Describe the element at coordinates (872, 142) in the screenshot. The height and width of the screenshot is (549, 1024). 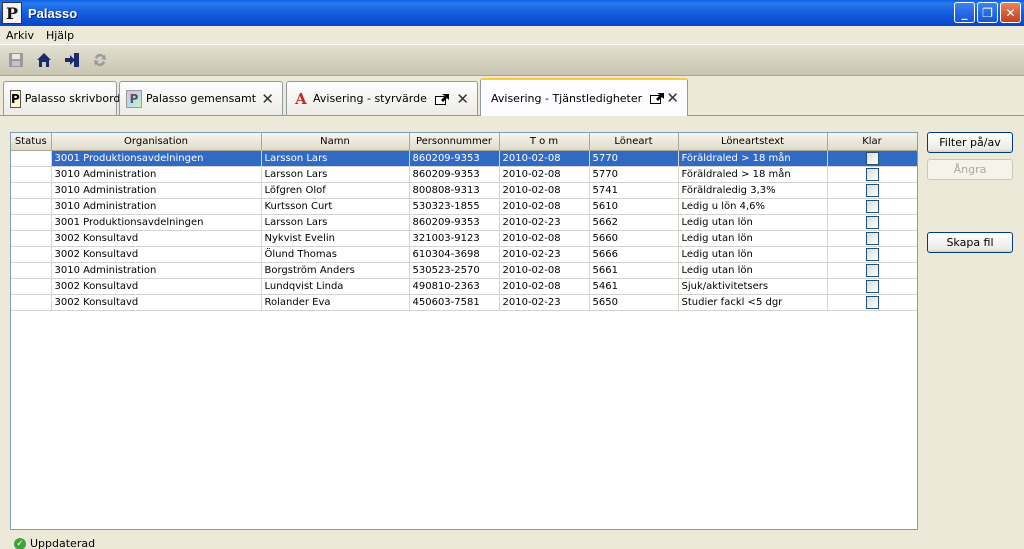
I see `column-header: Klar` at that location.